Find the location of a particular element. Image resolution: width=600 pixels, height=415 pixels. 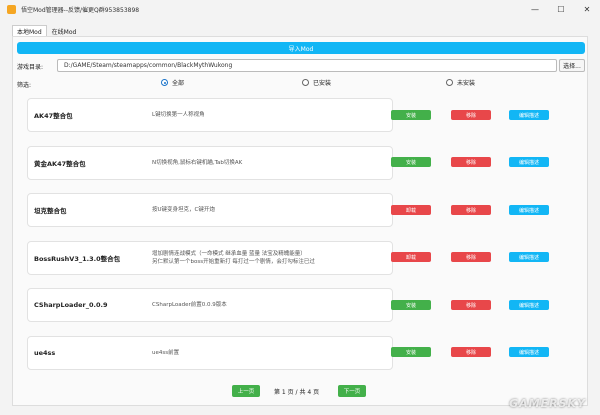

app-icon is located at coordinates (11, 9).